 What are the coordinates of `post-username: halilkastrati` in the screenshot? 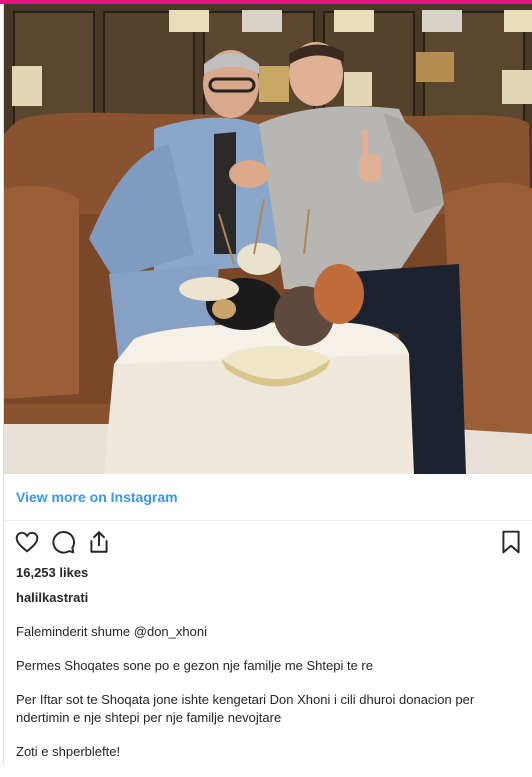 It's located at (52, 597).